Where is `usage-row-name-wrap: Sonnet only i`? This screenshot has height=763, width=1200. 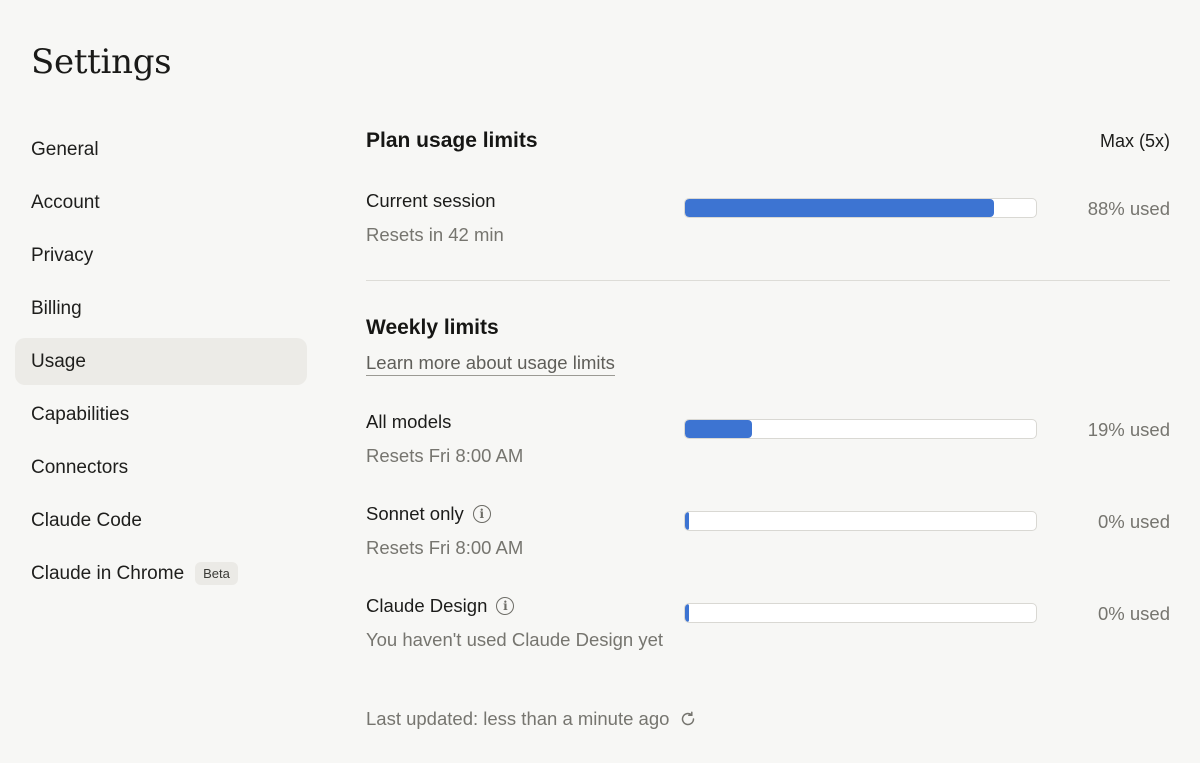 usage-row-name-wrap: Sonnet only i is located at coordinates (428, 514).